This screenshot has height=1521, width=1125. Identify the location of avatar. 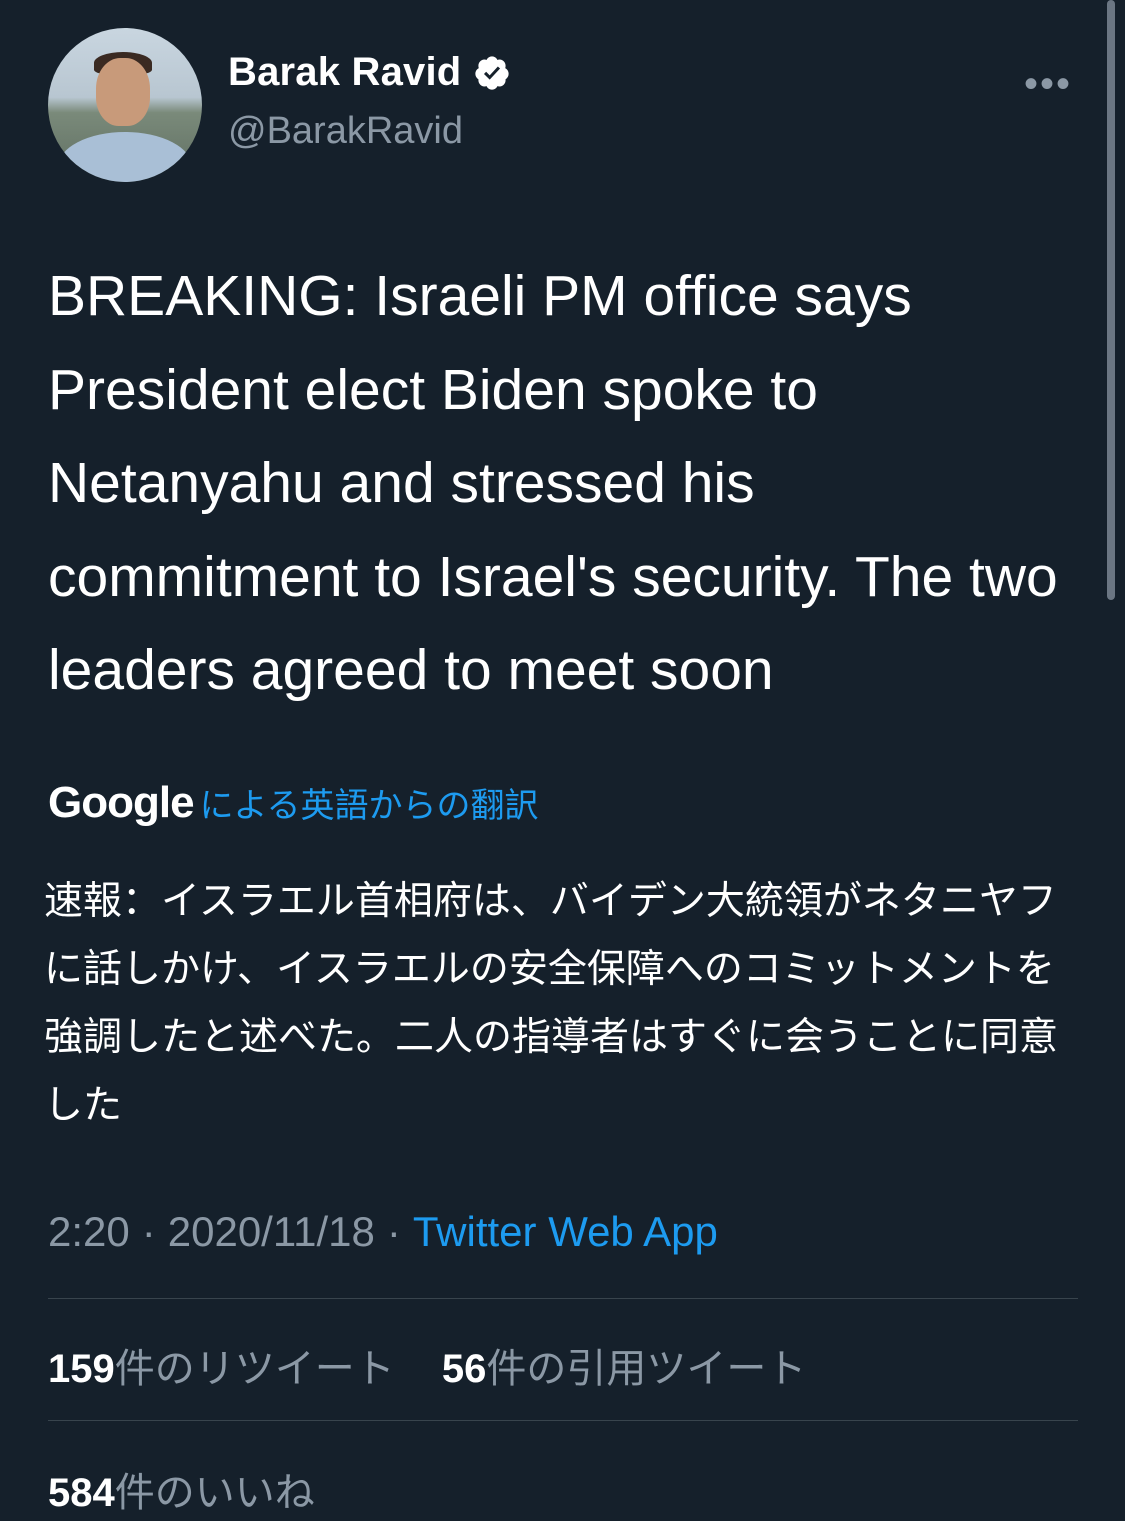
(125, 105).